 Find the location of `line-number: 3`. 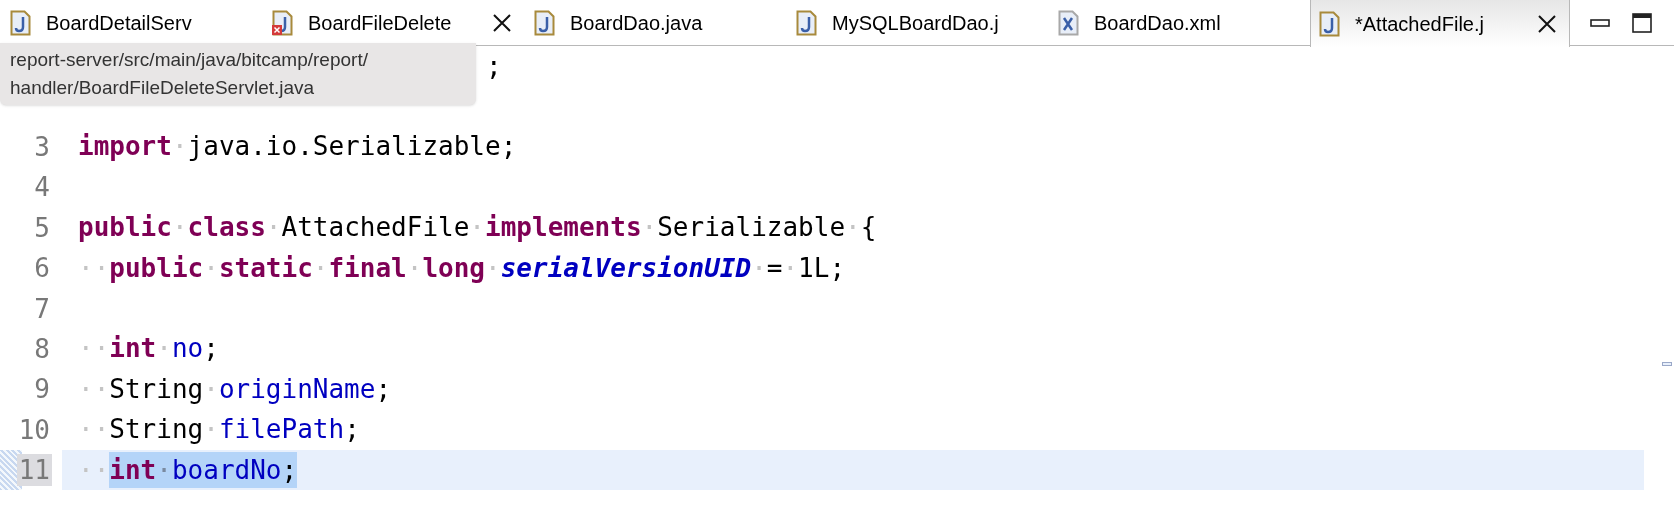

line-number: 3 is located at coordinates (42, 146).